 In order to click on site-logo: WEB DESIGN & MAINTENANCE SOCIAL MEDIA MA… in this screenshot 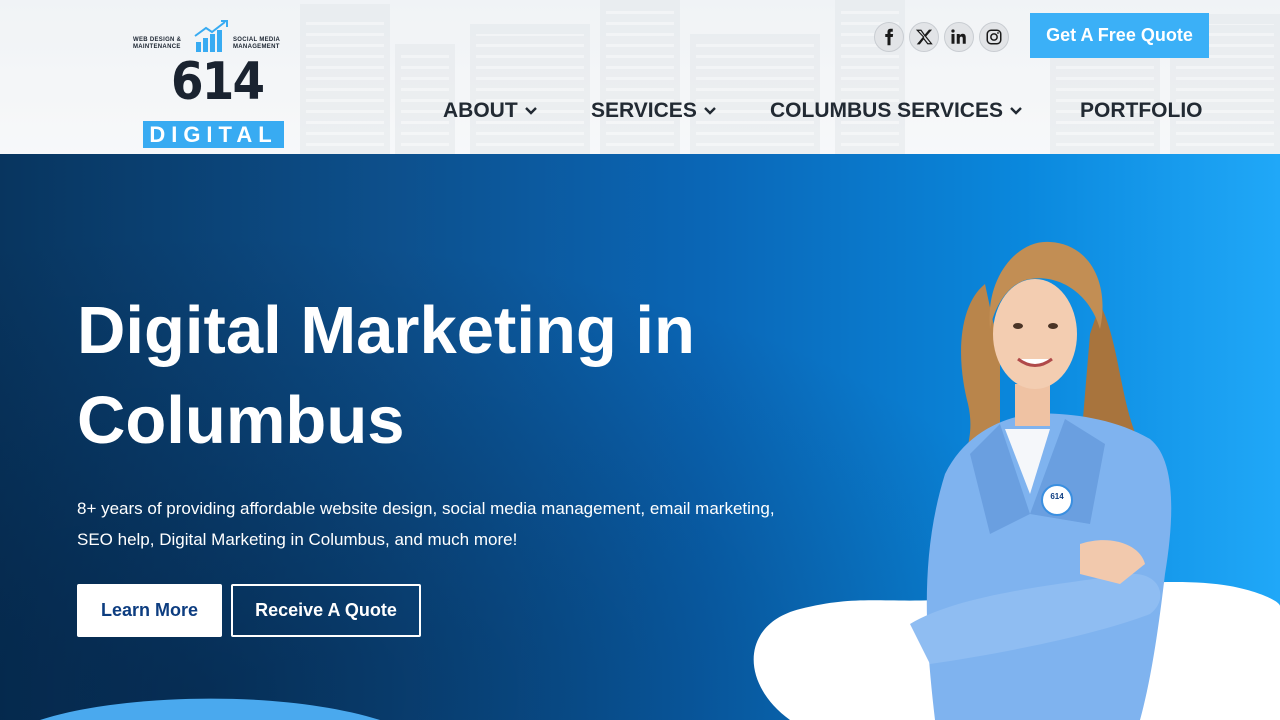, I will do `click(214, 82)`.